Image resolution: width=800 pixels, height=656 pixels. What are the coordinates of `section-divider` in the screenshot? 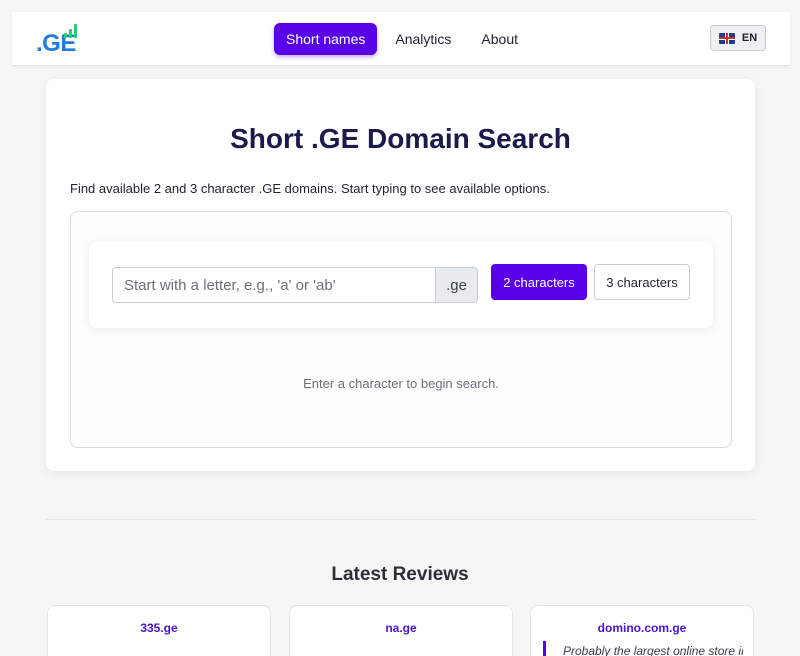 It's located at (400, 519).